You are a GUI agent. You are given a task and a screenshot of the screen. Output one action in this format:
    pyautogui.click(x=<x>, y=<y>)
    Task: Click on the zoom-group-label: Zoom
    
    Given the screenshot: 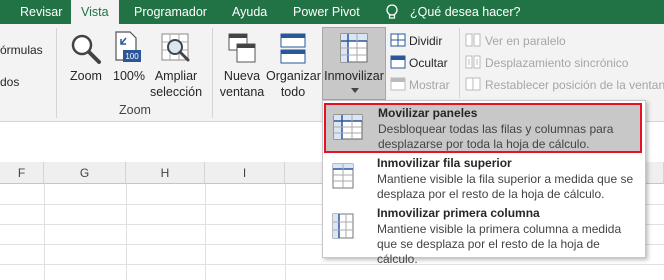 What is the action you would take?
    pyautogui.click(x=135, y=110)
    